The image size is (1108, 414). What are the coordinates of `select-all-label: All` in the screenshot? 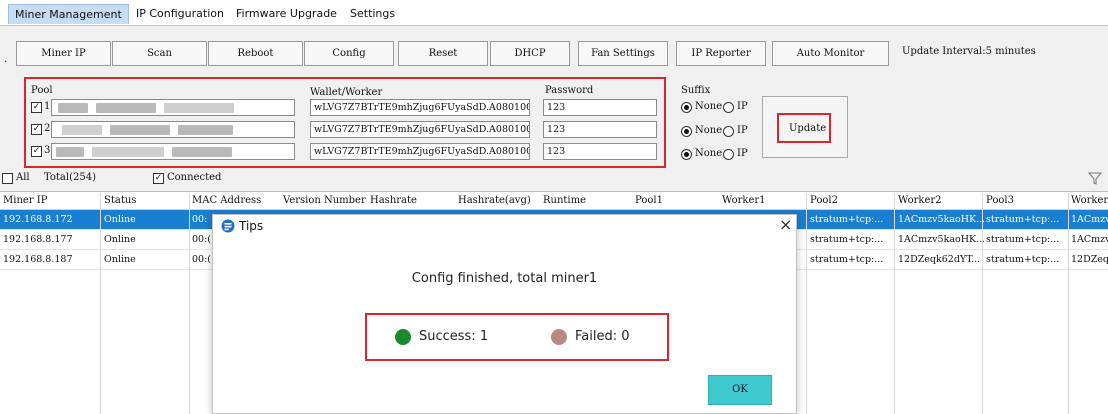 It's located at (23, 177).